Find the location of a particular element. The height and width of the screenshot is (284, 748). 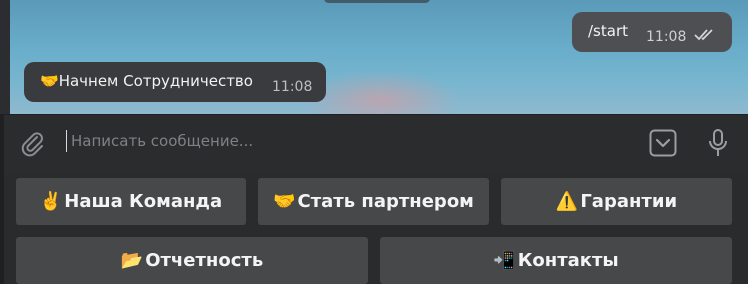

keyboard-button-reports: 📂 Отчетность is located at coordinates (192, 260).